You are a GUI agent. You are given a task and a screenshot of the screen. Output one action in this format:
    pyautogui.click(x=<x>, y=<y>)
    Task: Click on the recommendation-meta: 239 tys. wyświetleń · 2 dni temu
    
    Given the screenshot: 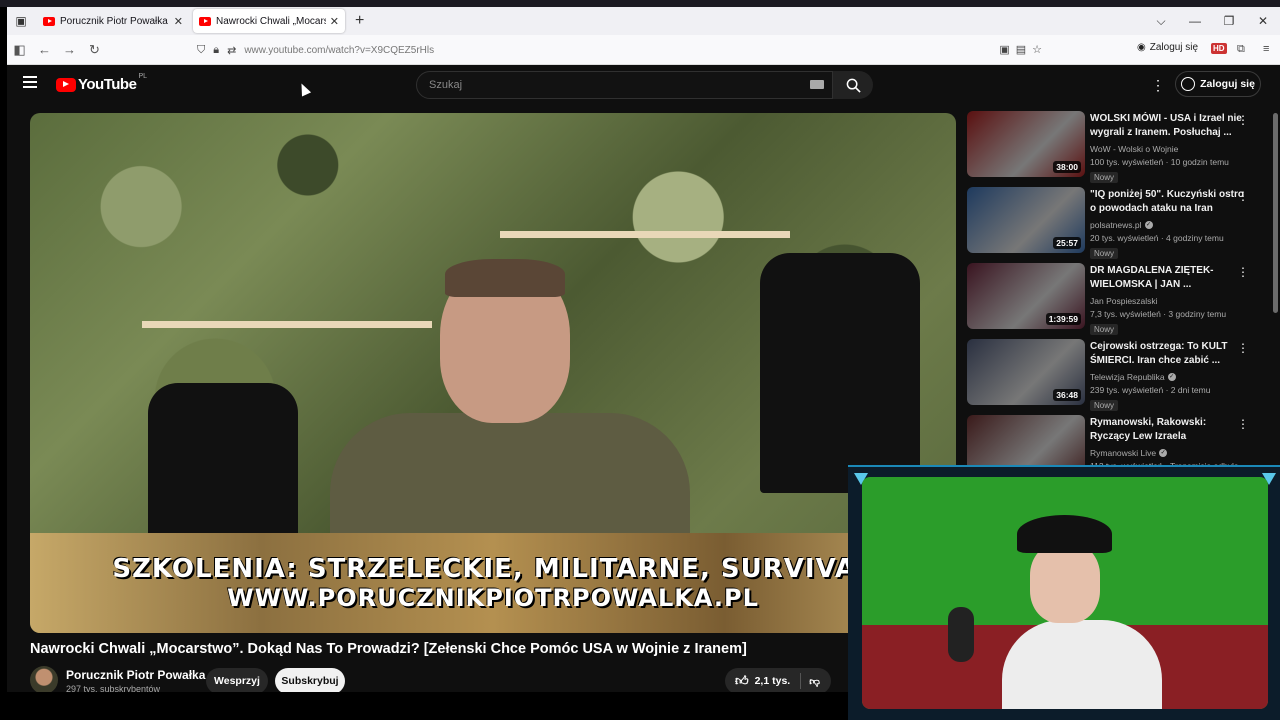 What is the action you would take?
    pyautogui.click(x=1150, y=390)
    